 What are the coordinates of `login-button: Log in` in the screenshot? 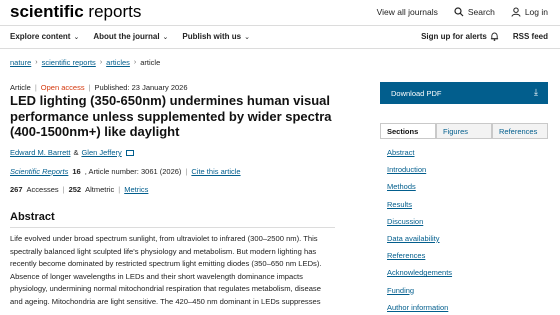 It's located at (529, 12).